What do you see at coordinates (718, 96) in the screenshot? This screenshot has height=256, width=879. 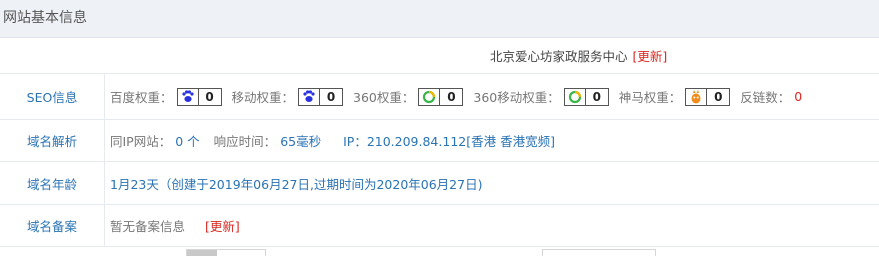 I see `shenma-weight-value: 0` at bounding box center [718, 96].